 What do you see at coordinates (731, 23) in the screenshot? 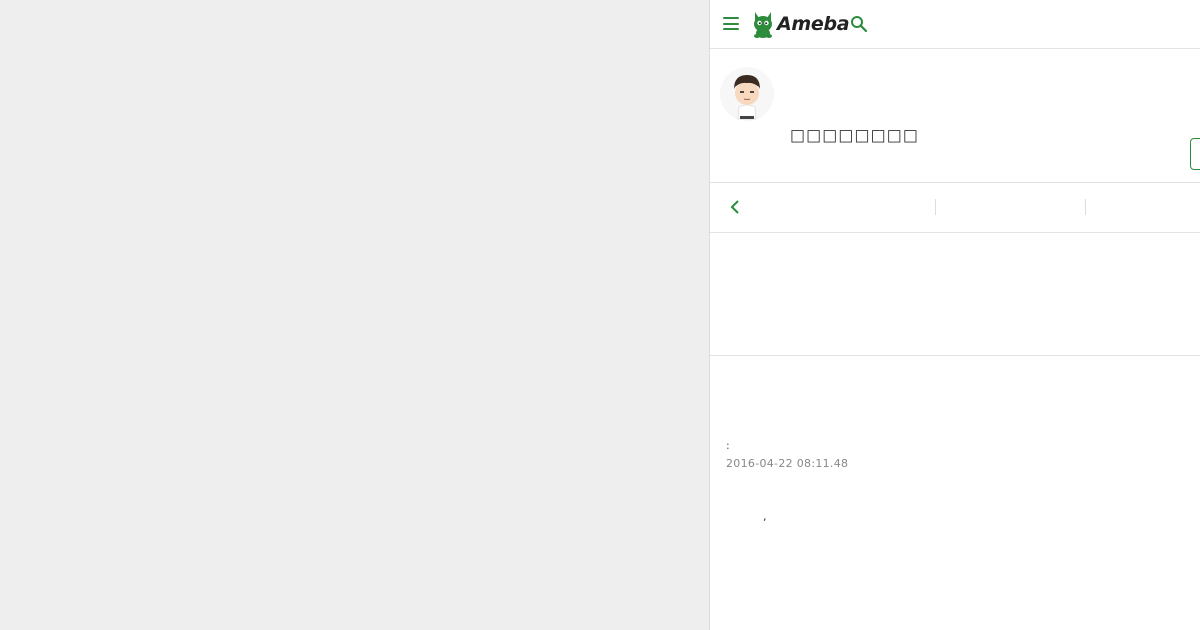
I see `hamburger-menu-icon` at bounding box center [731, 23].